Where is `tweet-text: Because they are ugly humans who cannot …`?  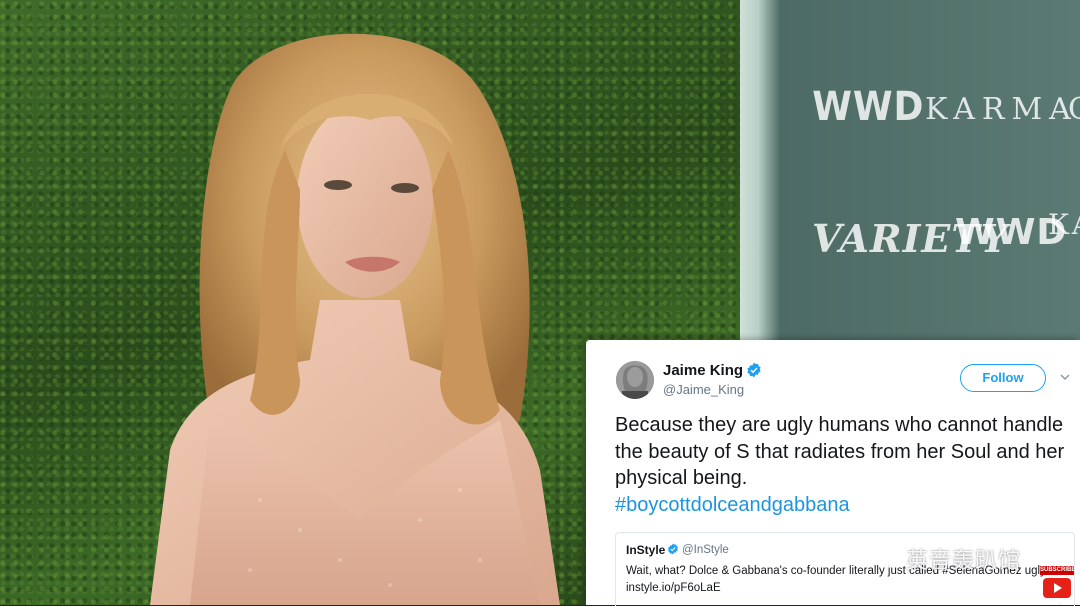
tweet-text: Because they are ugly humans who cannot … is located at coordinates (845, 465).